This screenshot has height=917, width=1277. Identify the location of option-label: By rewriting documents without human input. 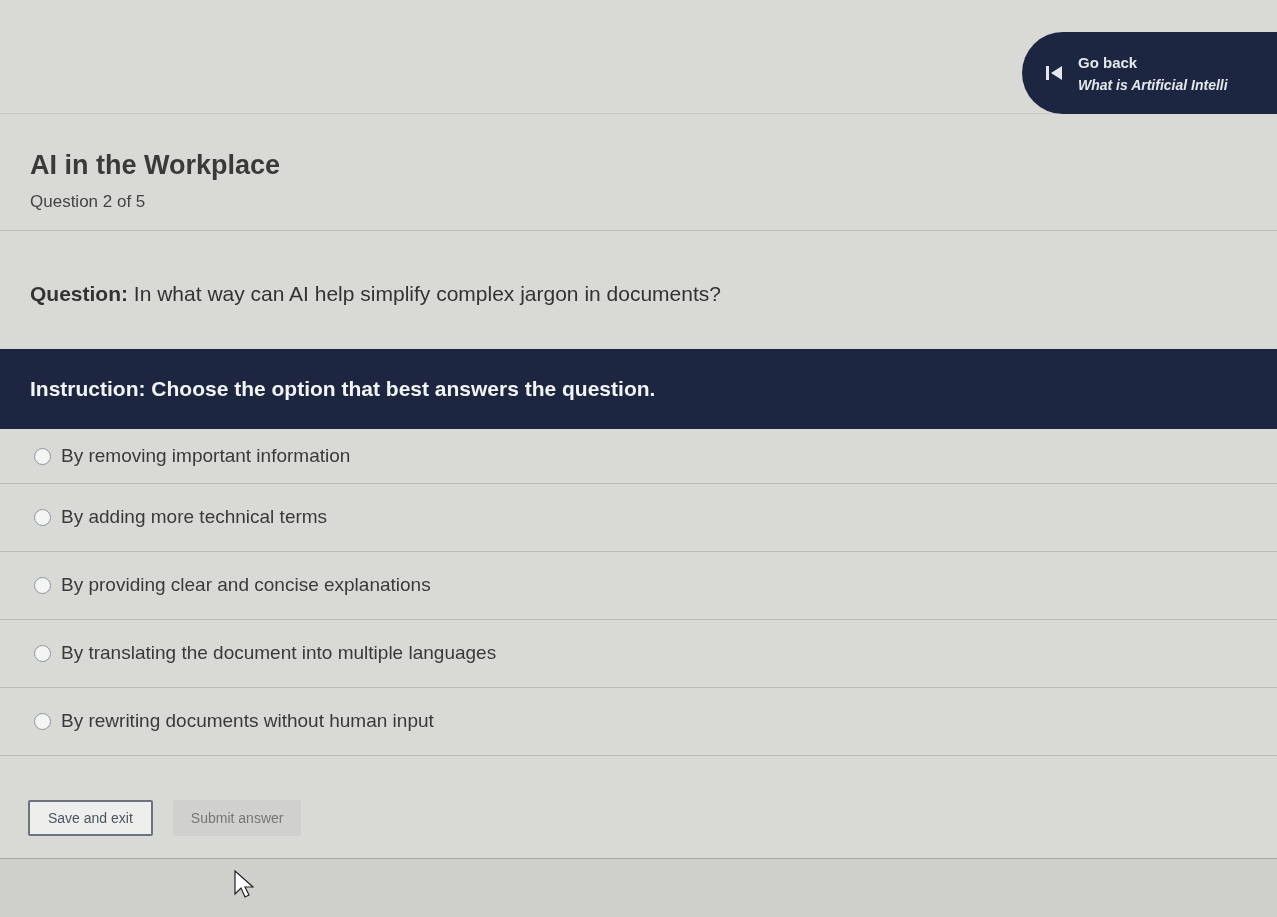
(247, 721).